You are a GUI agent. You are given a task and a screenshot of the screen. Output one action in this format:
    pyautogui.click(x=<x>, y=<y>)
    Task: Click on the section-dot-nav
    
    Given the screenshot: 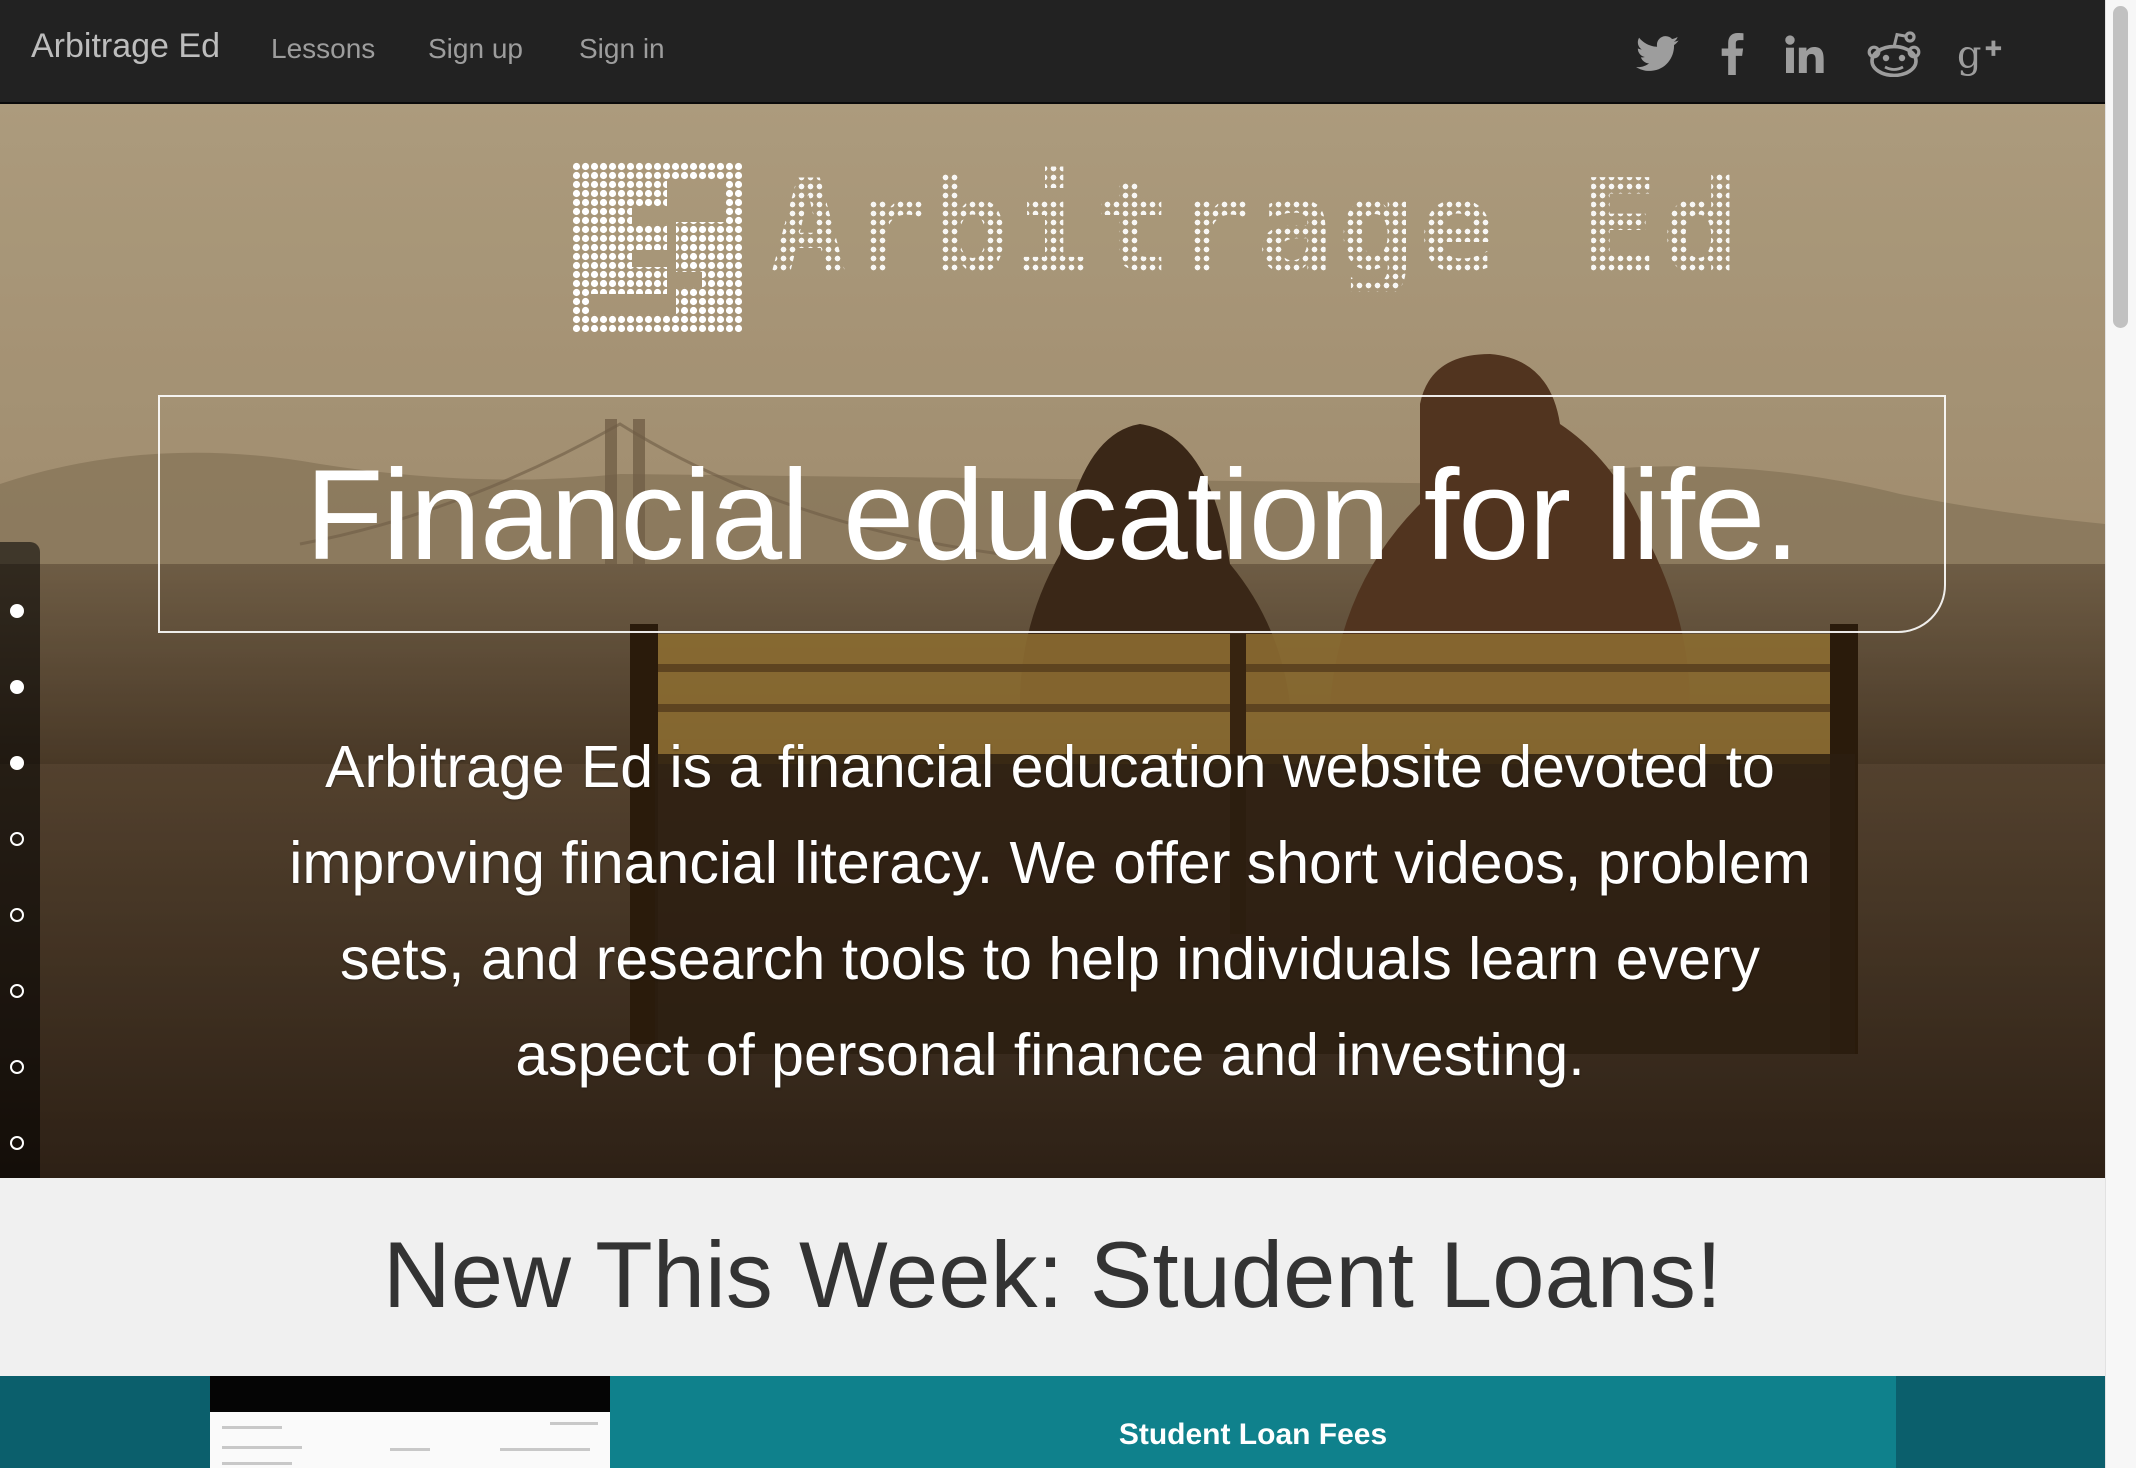 What is the action you would take?
    pyautogui.click(x=20, y=860)
    